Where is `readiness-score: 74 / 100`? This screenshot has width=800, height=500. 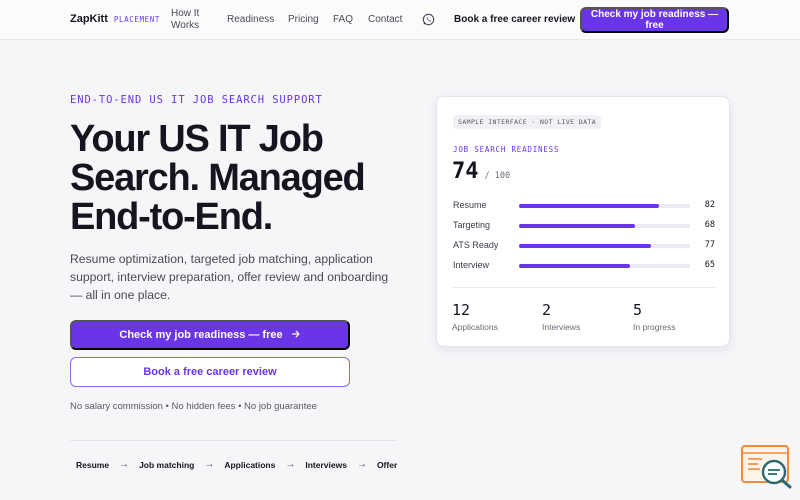
readiness-score: 74 / 100 is located at coordinates (481, 171).